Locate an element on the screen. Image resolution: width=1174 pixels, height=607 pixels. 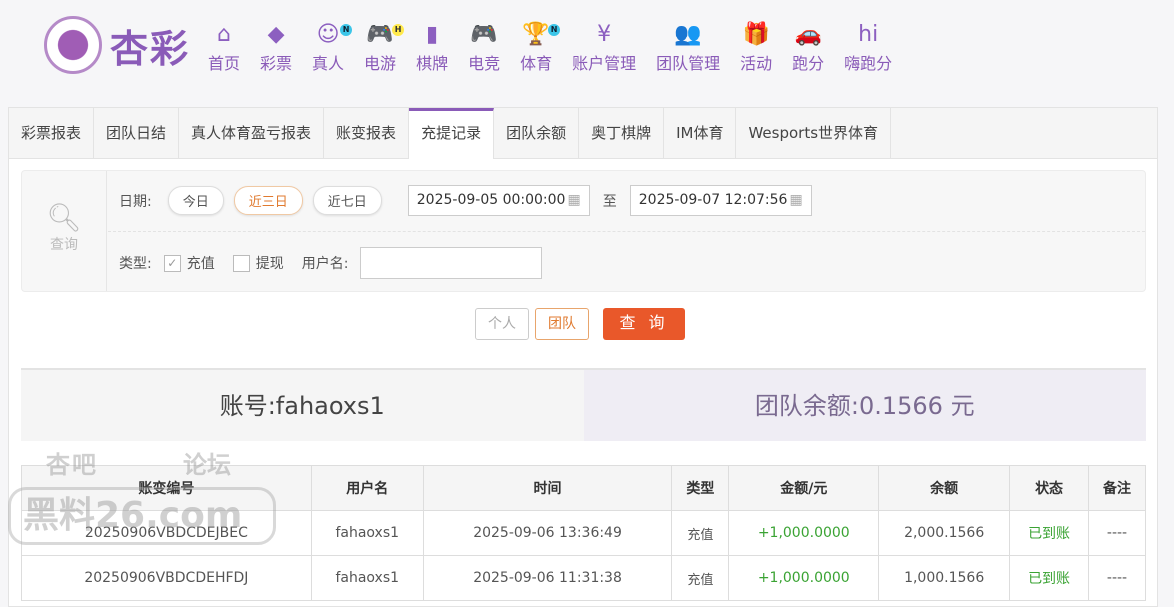
nav-label: 彩票 is located at coordinates (276, 63).